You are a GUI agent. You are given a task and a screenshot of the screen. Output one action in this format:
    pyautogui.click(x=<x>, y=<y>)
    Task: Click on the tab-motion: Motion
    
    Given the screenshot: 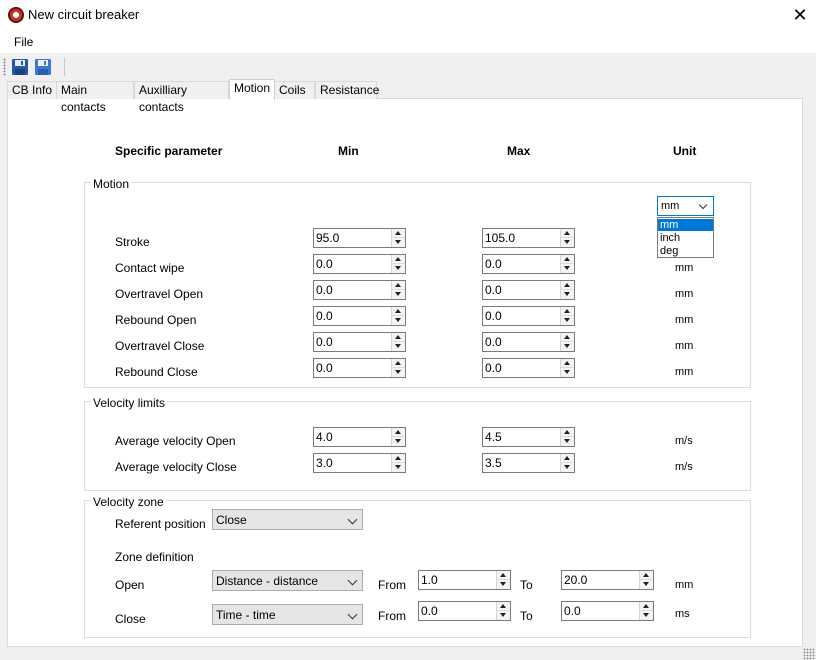 What is the action you would take?
    pyautogui.click(x=252, y=89)
    